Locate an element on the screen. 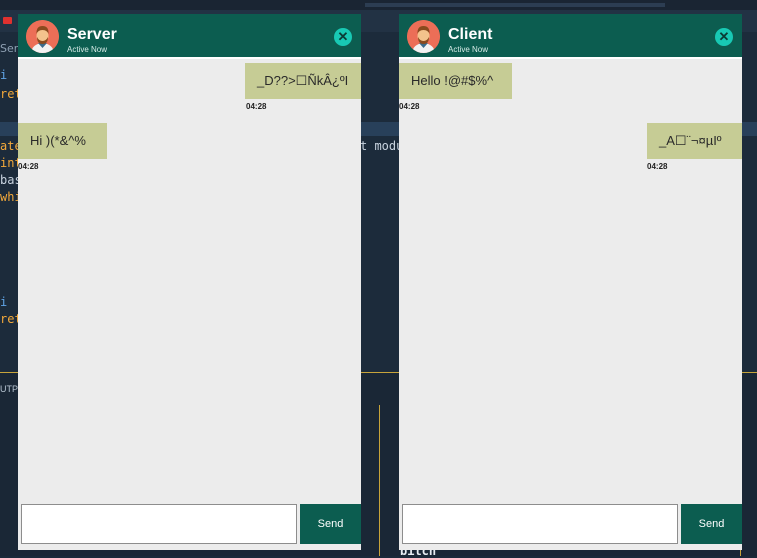 The height and width of the screenshot is (558, 757). message-bubble-sent: _D??>☐ÑkÂ¿ºI is located at coordinates (303, 81).